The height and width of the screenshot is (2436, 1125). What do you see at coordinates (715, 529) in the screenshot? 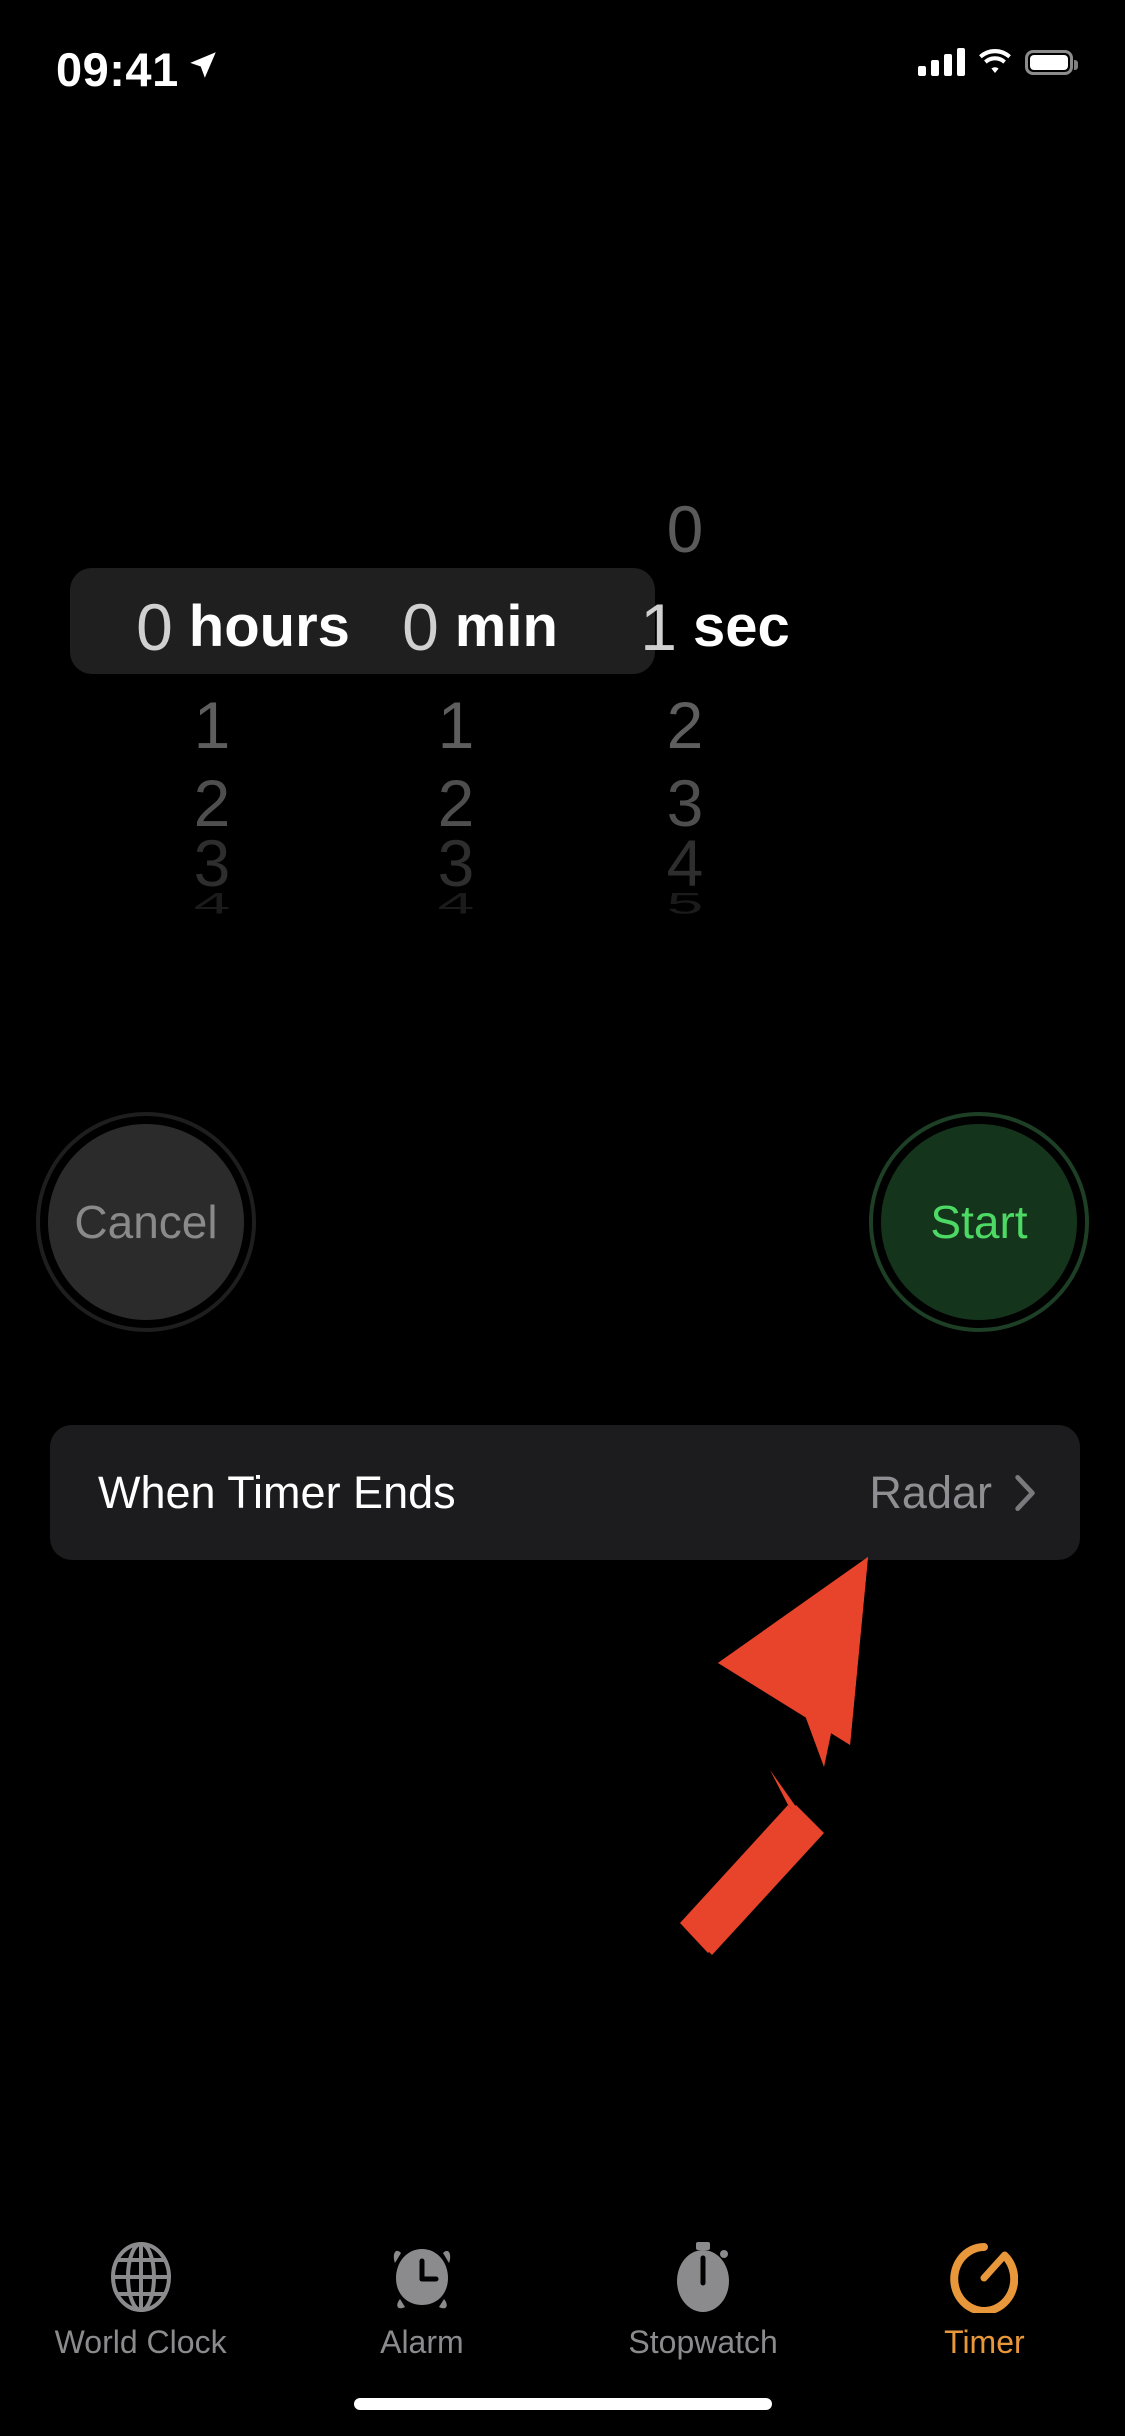
I see `picker-row-seconds-prev-1: 0` at bounding box center [715, 529].